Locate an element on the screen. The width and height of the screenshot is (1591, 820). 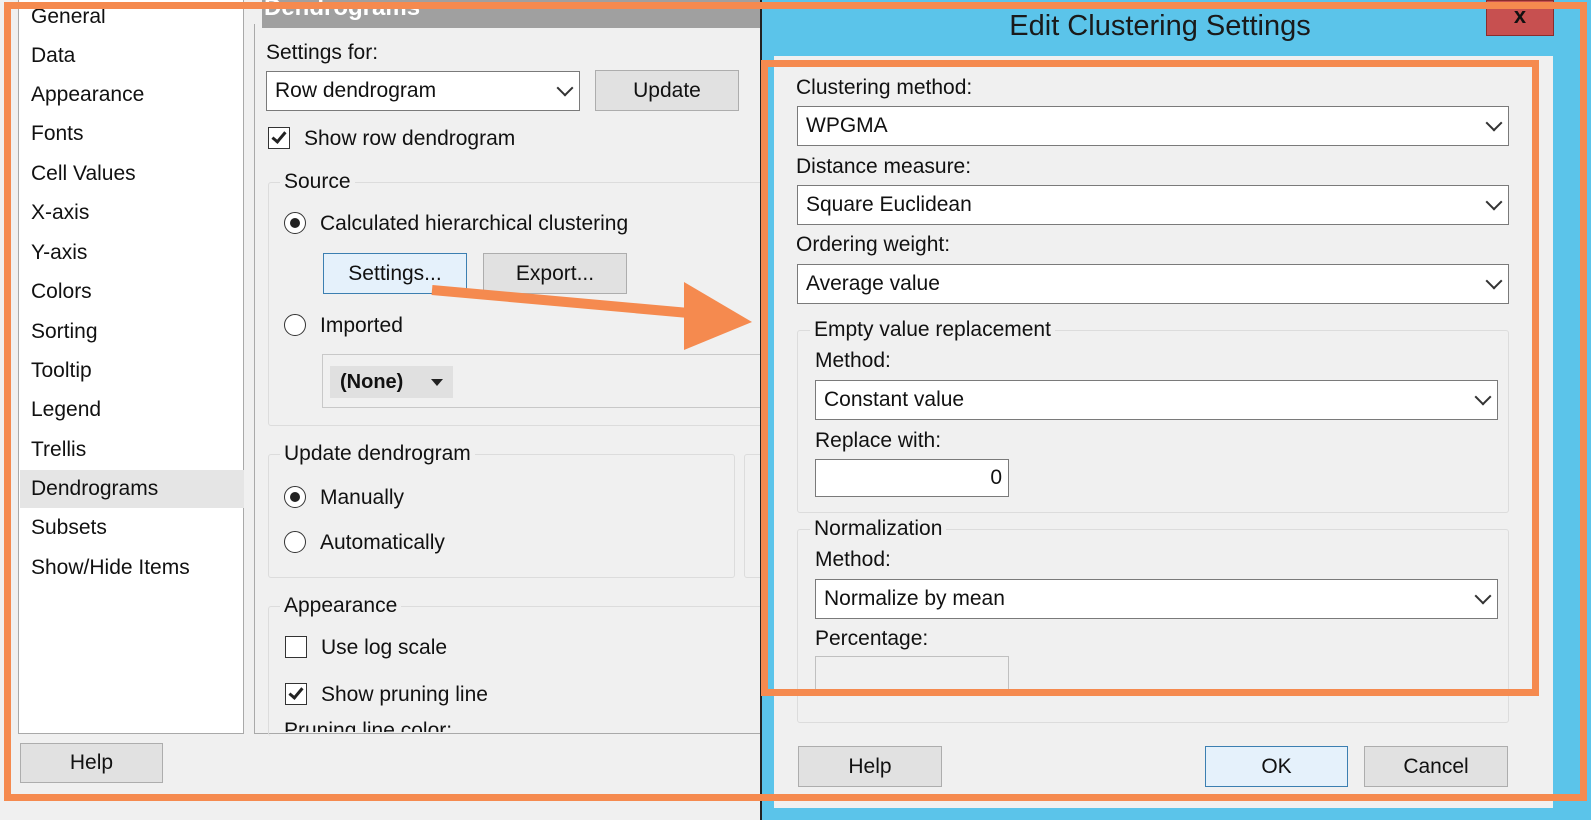
source-group-title: Source is located at coordinates (317, 182).